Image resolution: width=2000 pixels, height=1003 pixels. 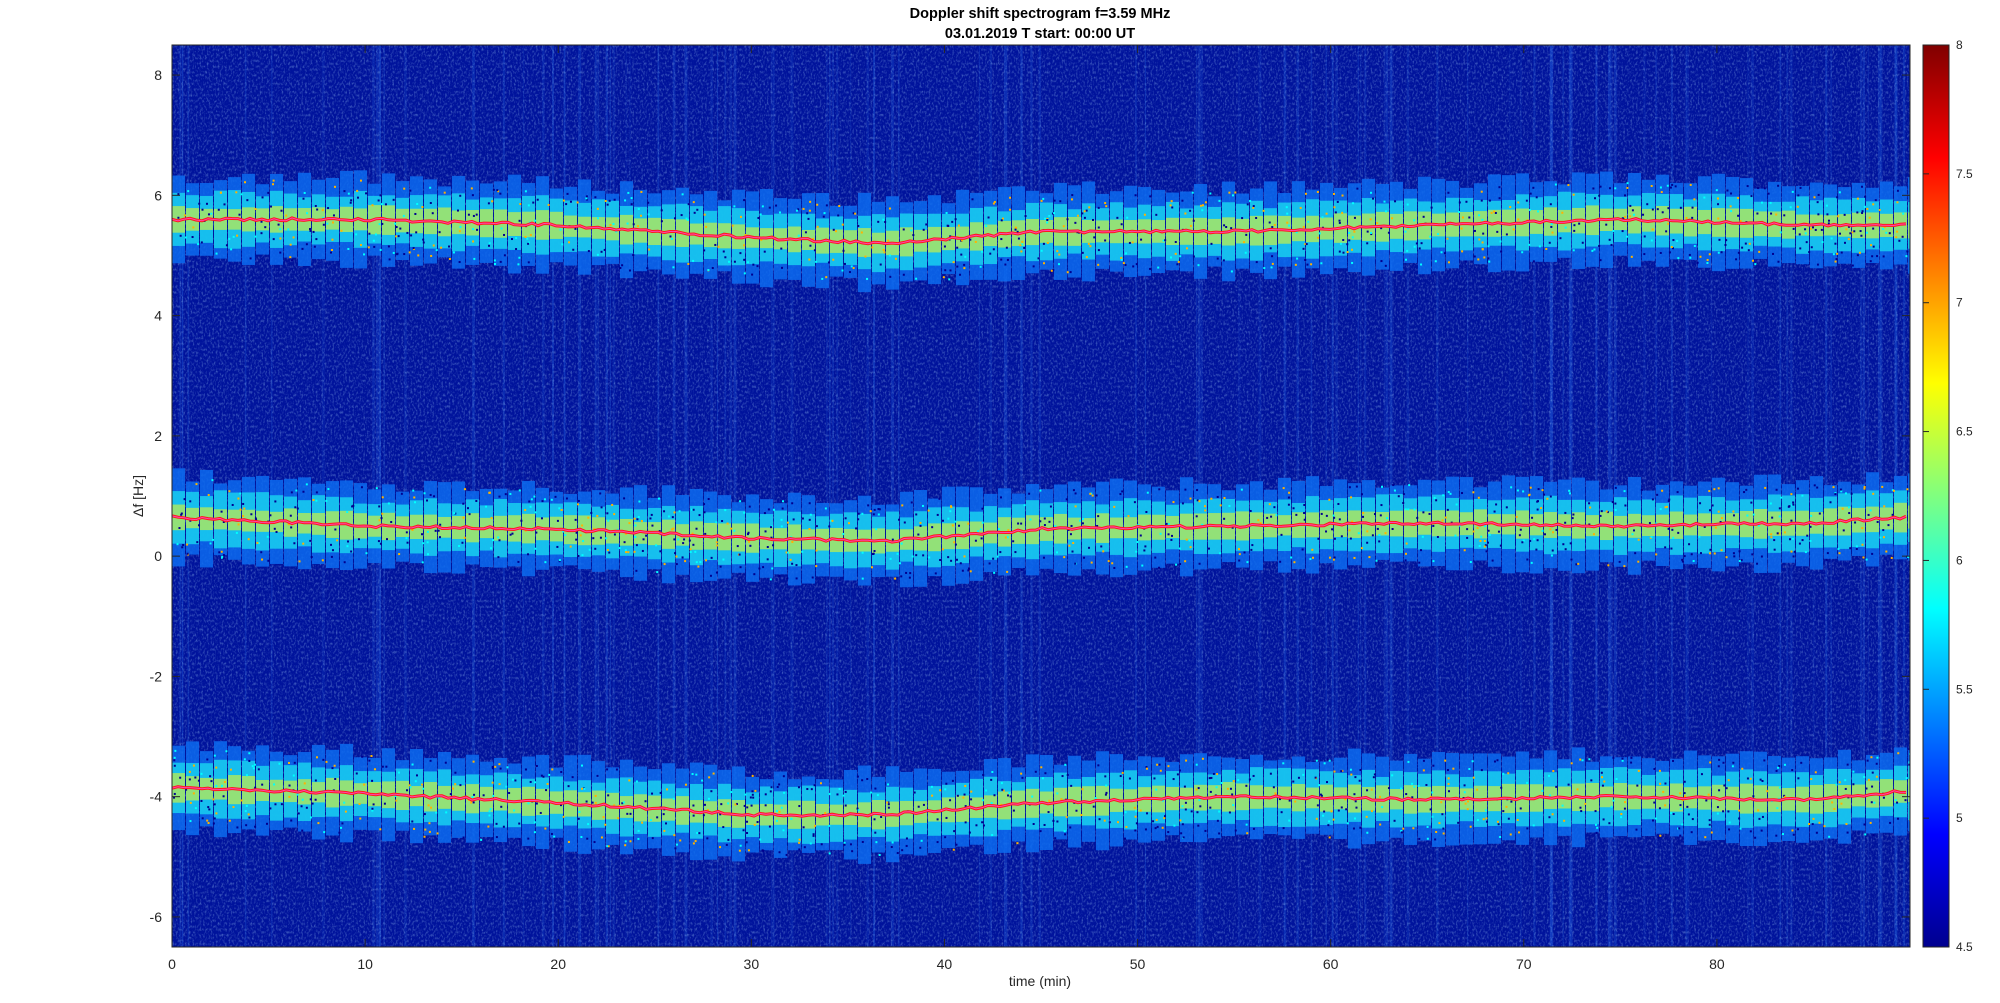 What do you see at coordinates (1959, 818) in the screenshot?
I see `colorbar-tick-label: 5` at bounding box center [1959, 818].